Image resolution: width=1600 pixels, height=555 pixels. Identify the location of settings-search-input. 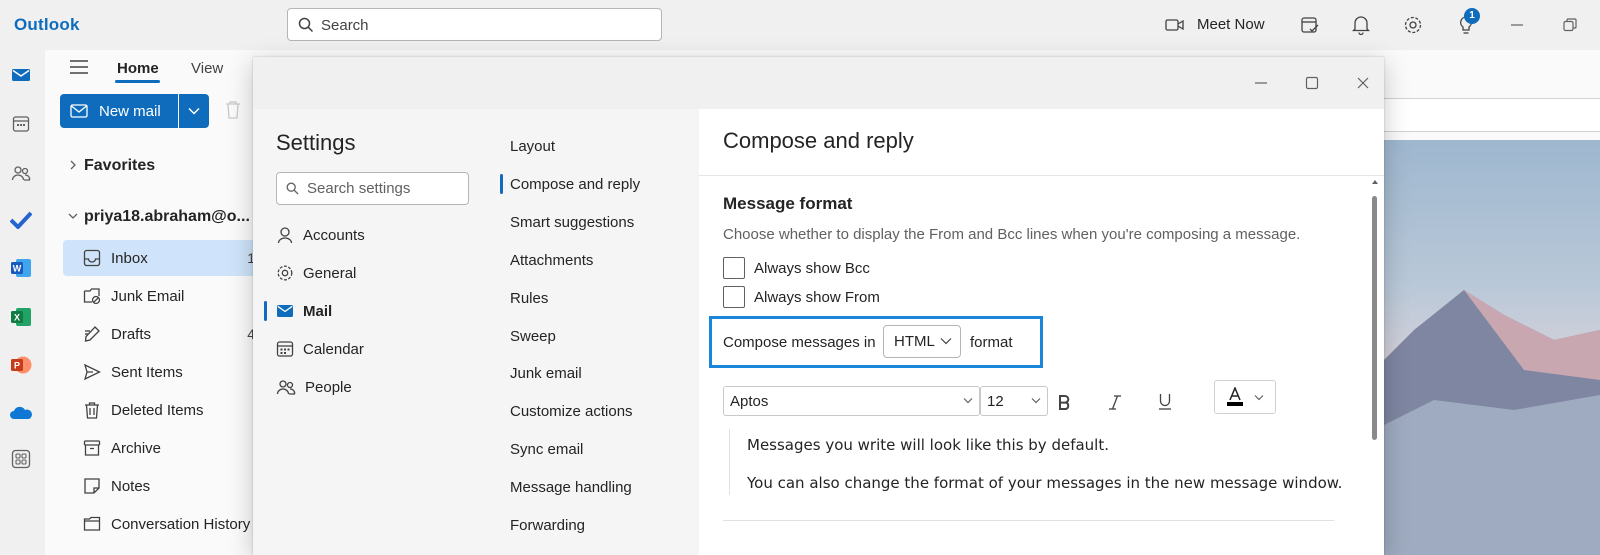
(384, 188).